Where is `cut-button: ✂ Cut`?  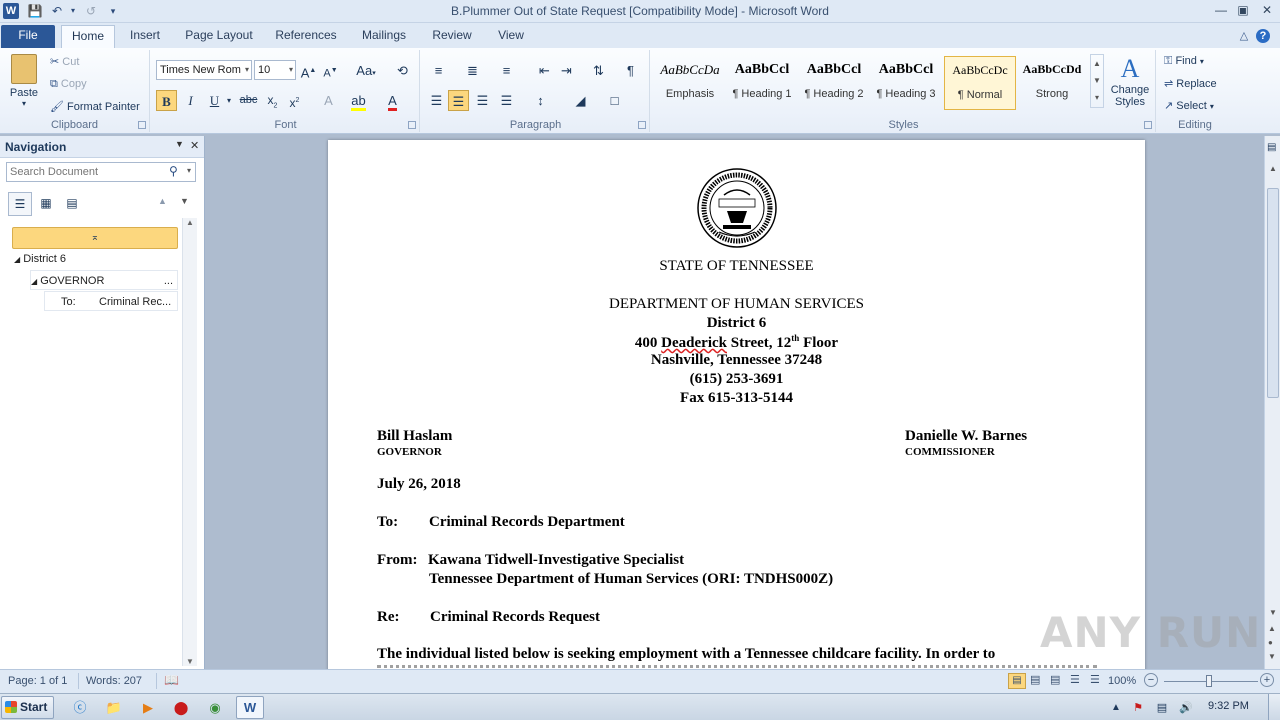
cut-button: ✂ Cut is located at coordinates (64, 61).